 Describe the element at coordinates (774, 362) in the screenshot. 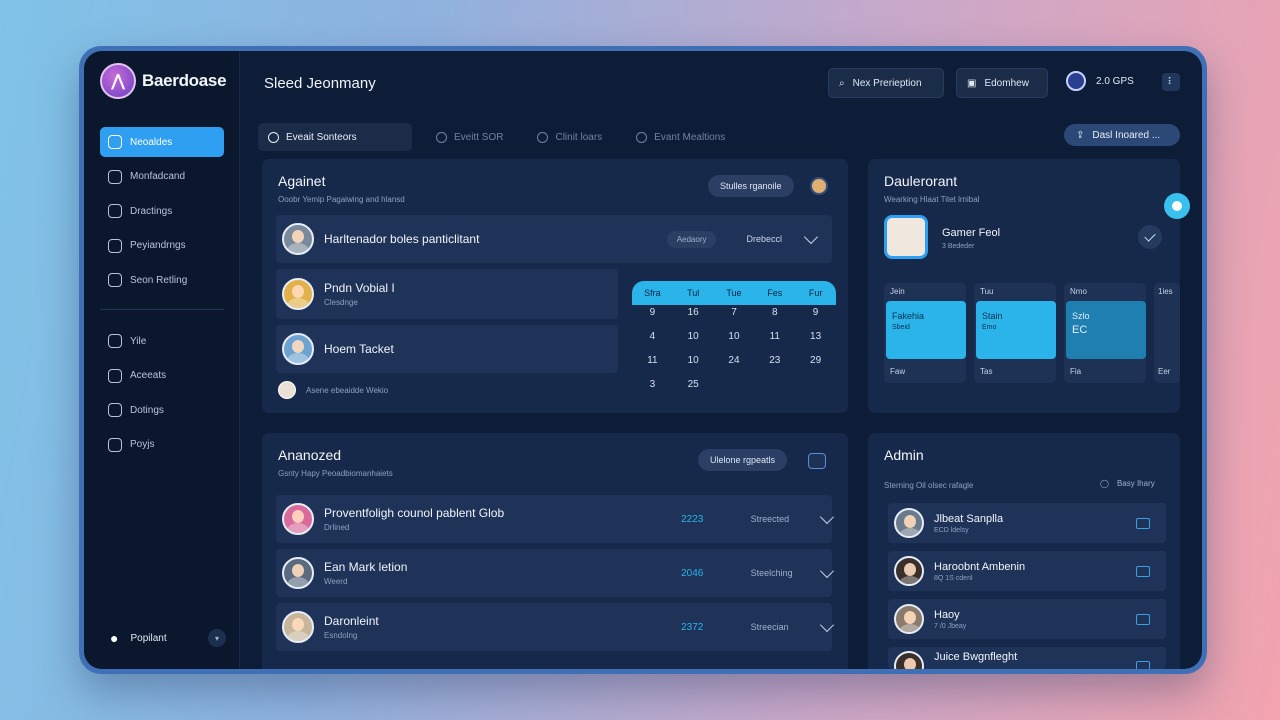

I see `calendar-date: 23` at that location.